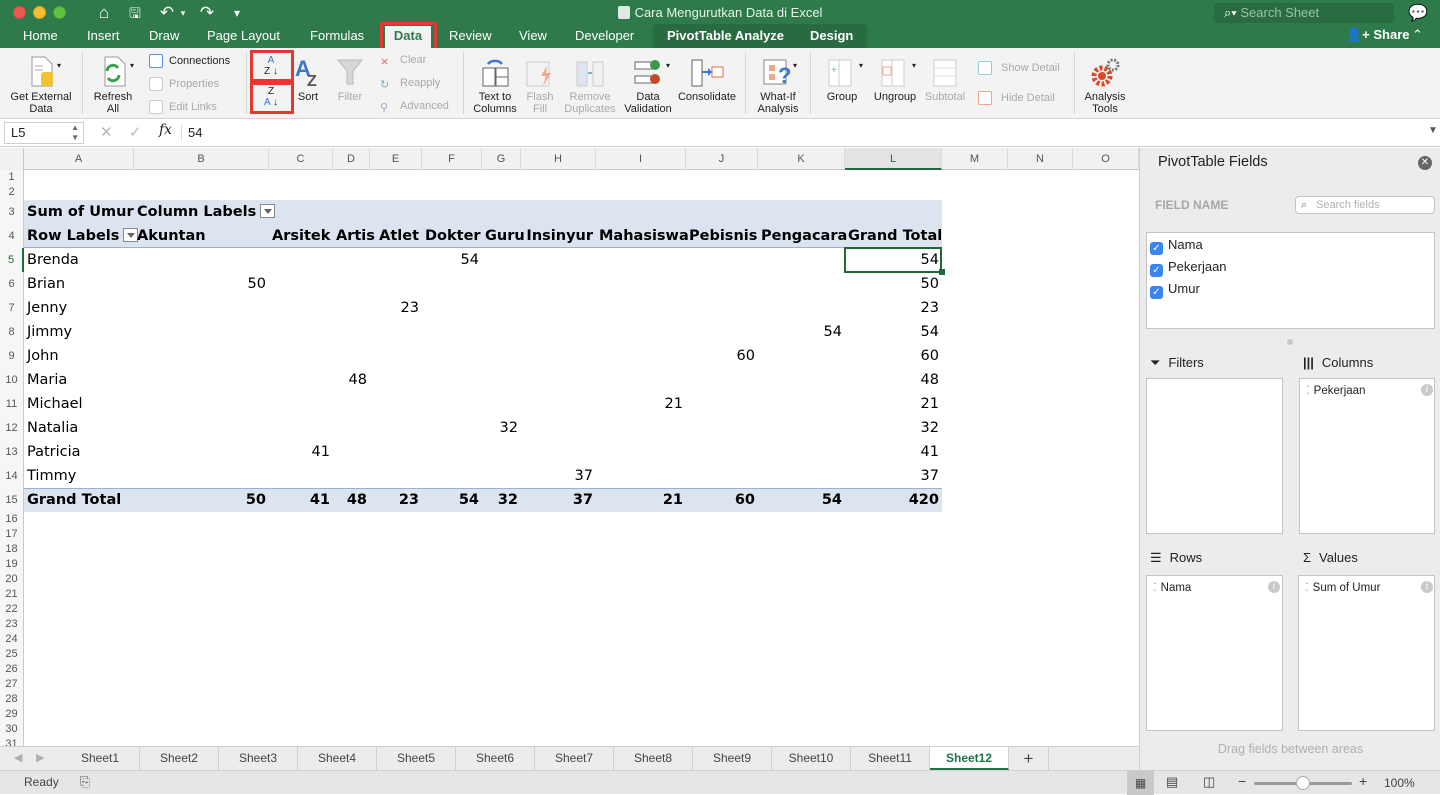 This screenshot has height=795, width=1440. Describe the element at coordinates (1172, 782) in the screenshot. I see `page-layout-view-icon: ▤` at that location.